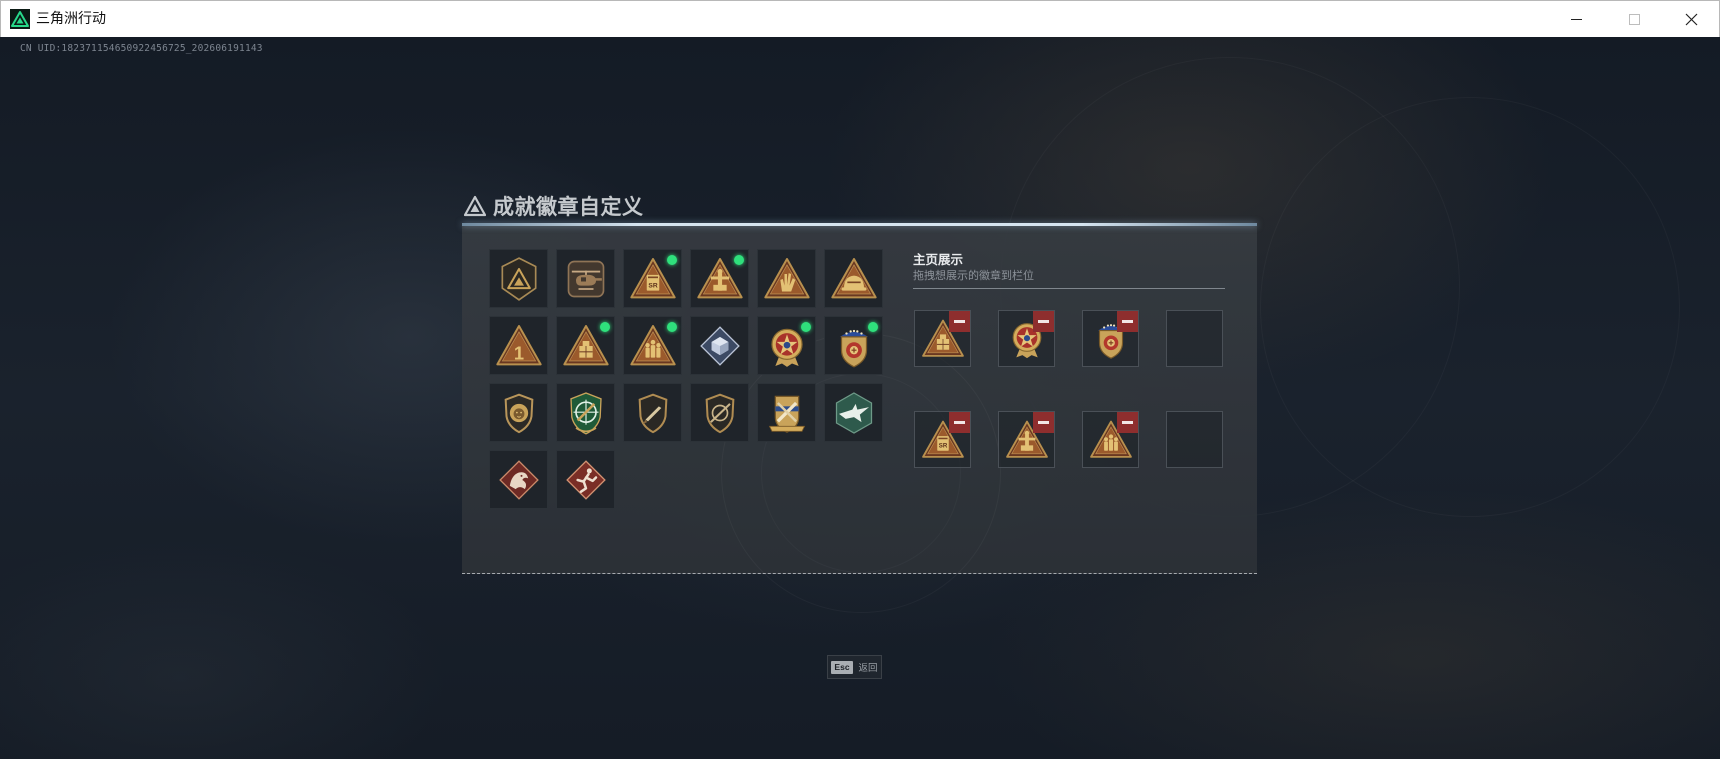 The image size is (1720, 759). I want to click on background-map-ring, so click(1470, 307).